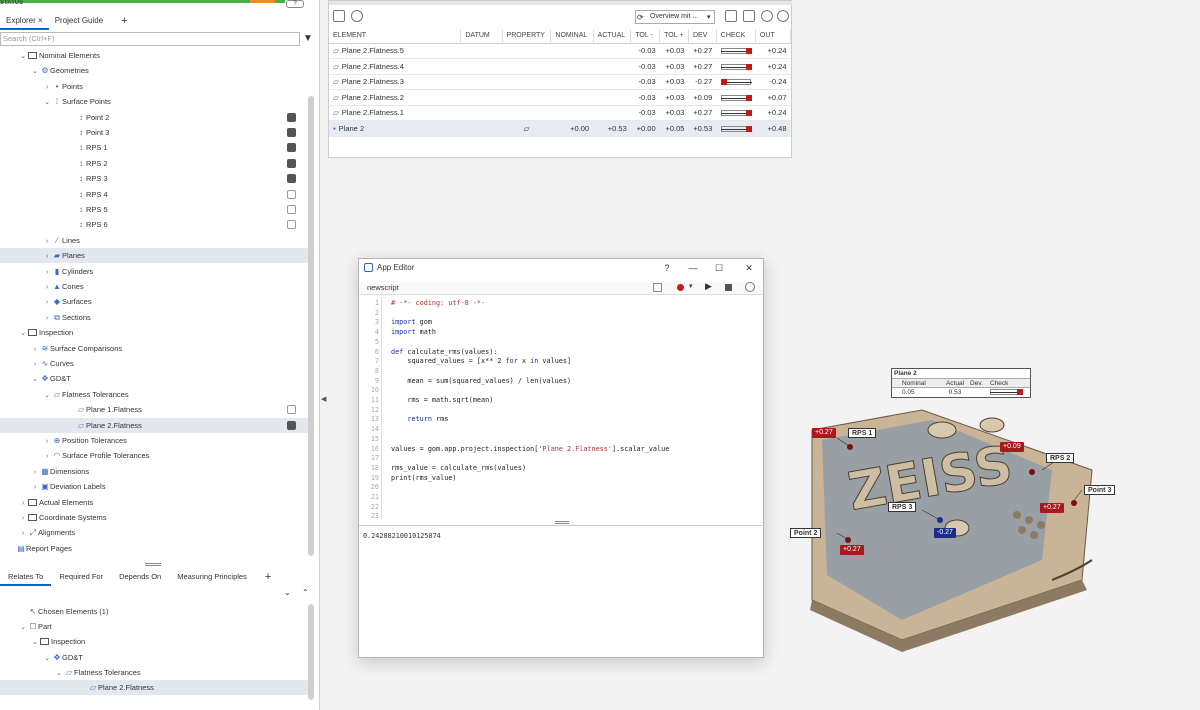 The image size is (1200, 710). Describe the element at coordinates (212, 577) in the screenshot. I see `tab-relation: Measuring Principles` at that location.